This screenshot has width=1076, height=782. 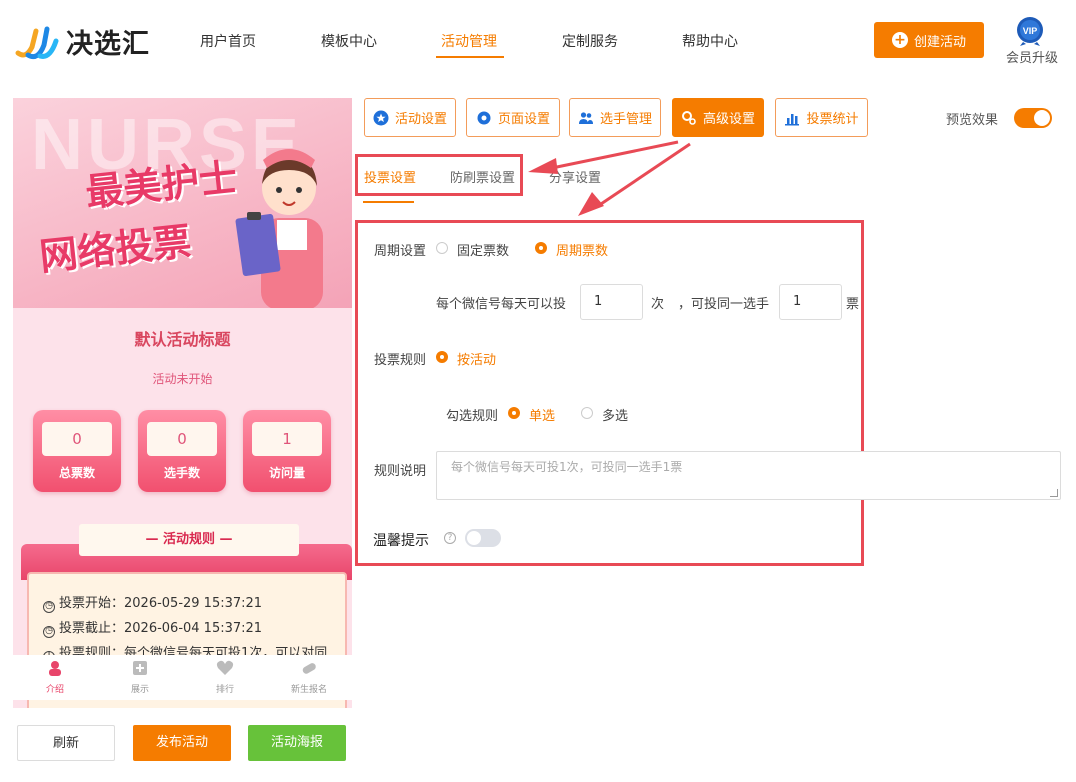 I want to click on nurse-illustration, so click(x=279, y=228).